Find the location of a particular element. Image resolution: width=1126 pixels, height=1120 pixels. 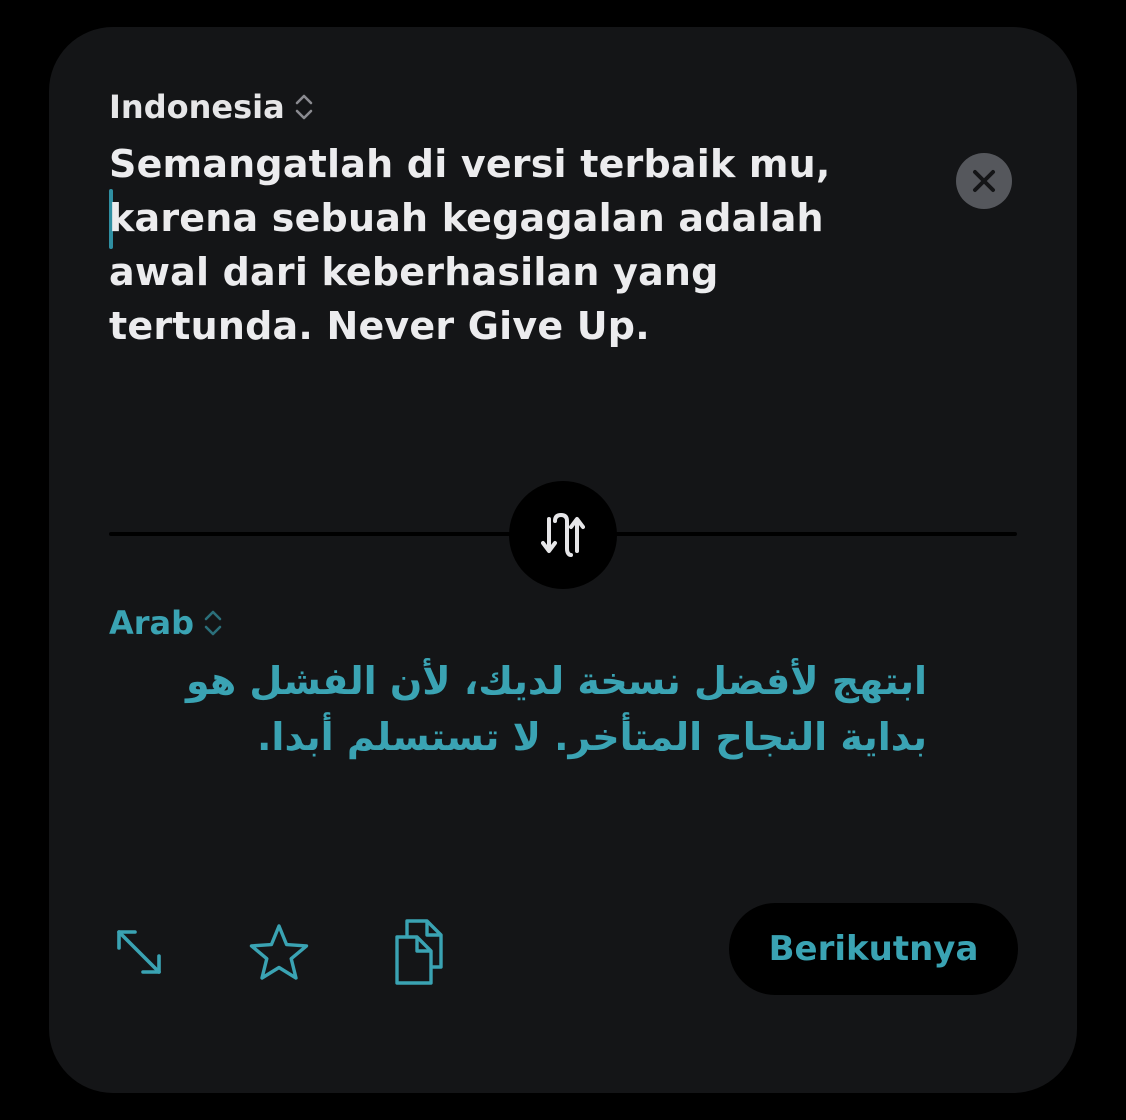

expand-button is located at coordinates (139, 952).